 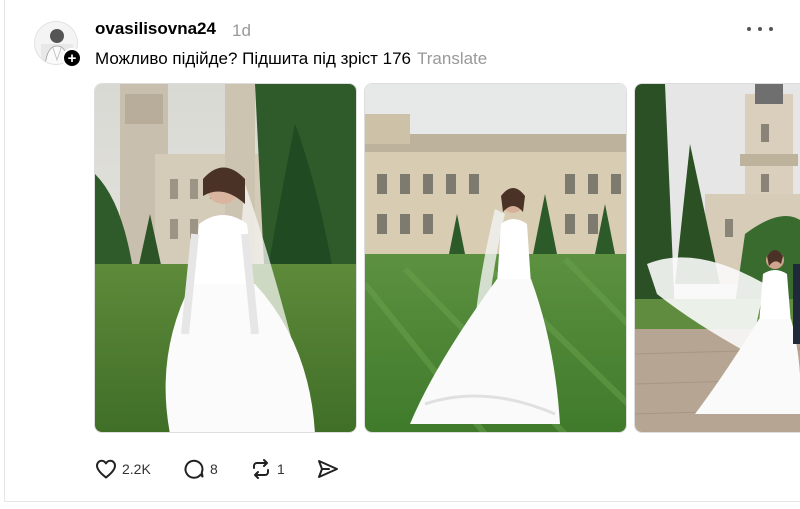 I want to click on heart-icon, so click(x=106, y=469).